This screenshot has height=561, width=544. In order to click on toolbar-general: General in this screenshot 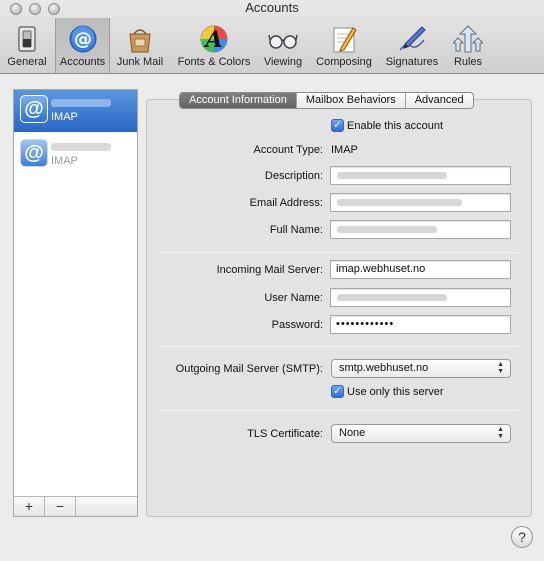, I will do `click(27, 45)`.